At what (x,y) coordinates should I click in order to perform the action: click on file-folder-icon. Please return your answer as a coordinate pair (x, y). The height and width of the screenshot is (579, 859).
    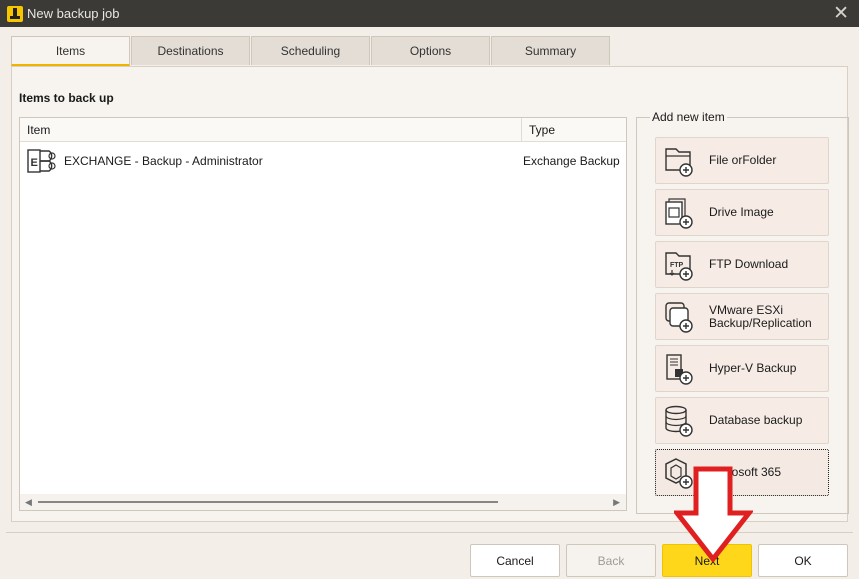
    Looking at the image, I should click on (679, 162).